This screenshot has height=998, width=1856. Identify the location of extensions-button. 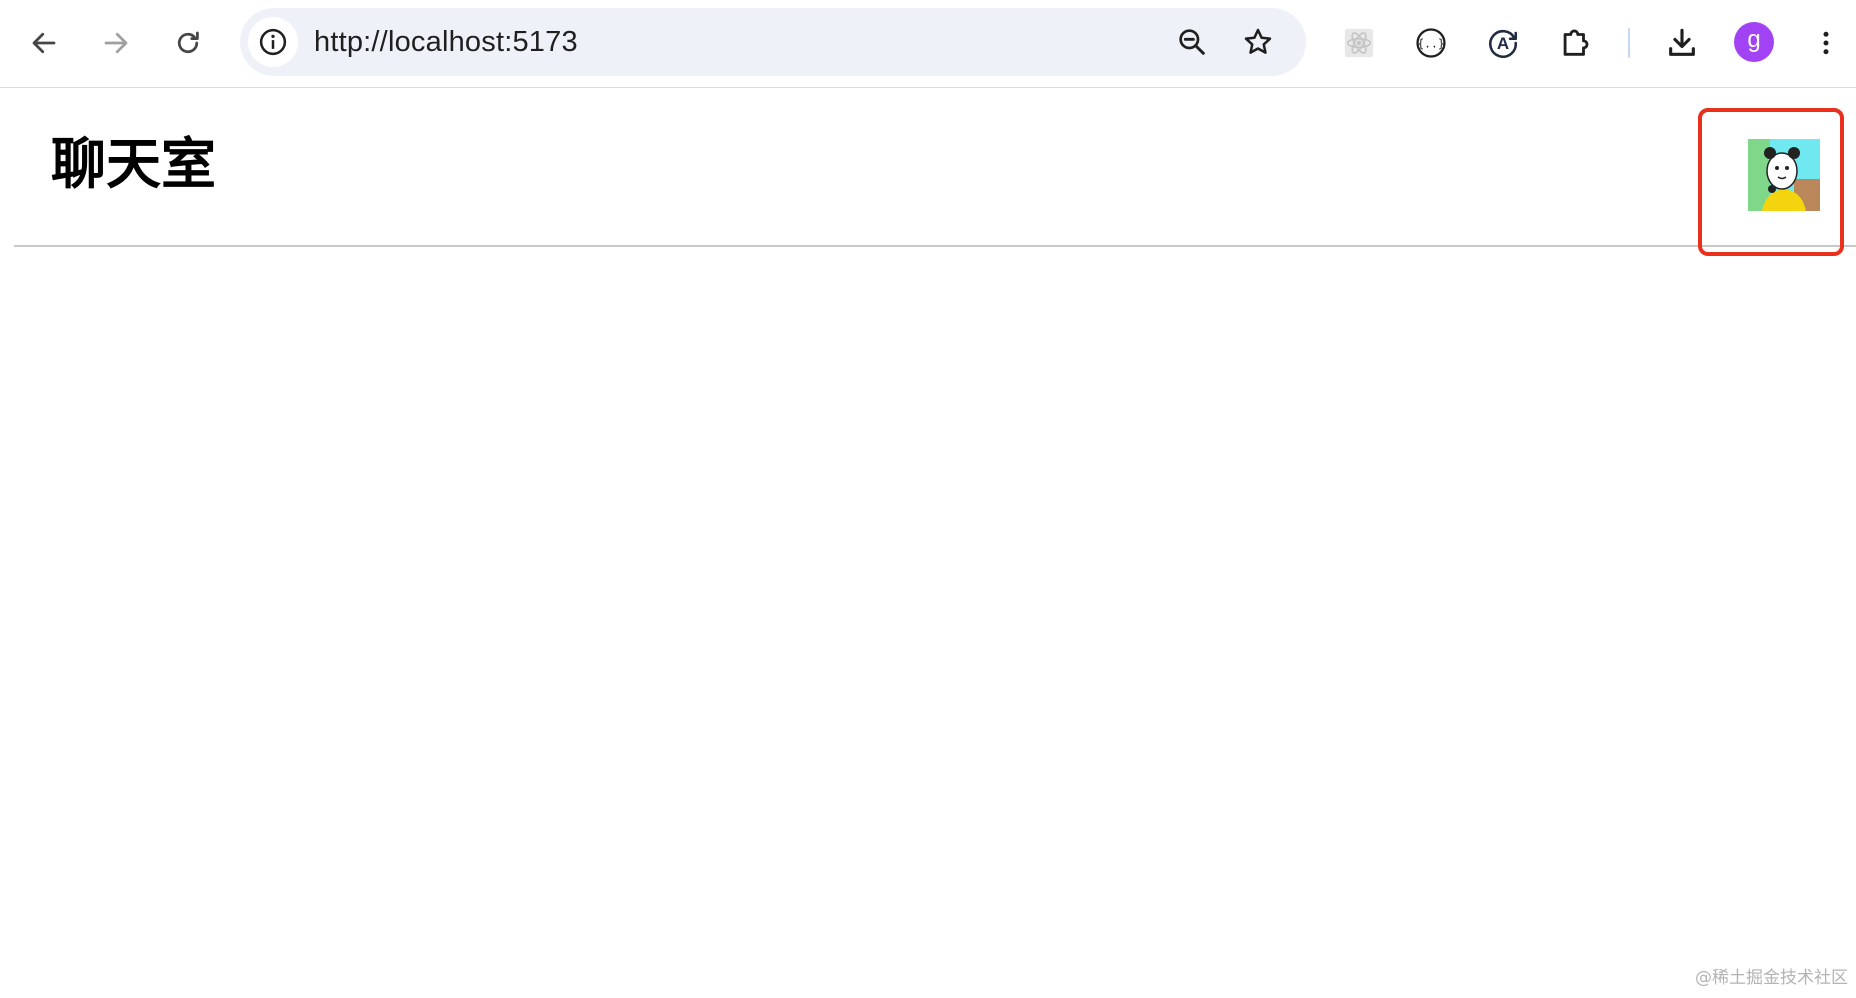
(1575, 43).